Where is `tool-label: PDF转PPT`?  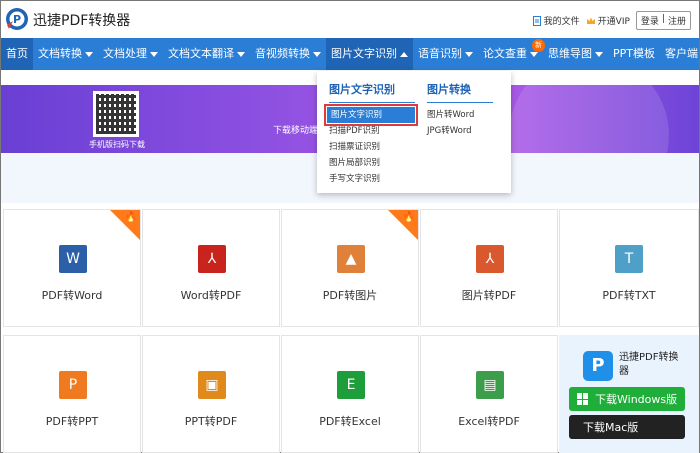 tool-label: PDF转PPT is located at coordinates (72, 421).